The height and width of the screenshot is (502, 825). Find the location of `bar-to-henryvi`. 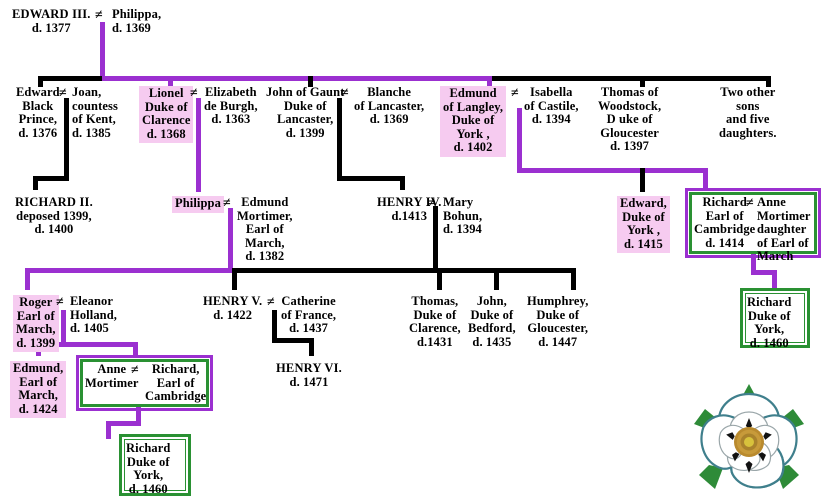

bar-to-henryvi is located at coordinates (293, 340).